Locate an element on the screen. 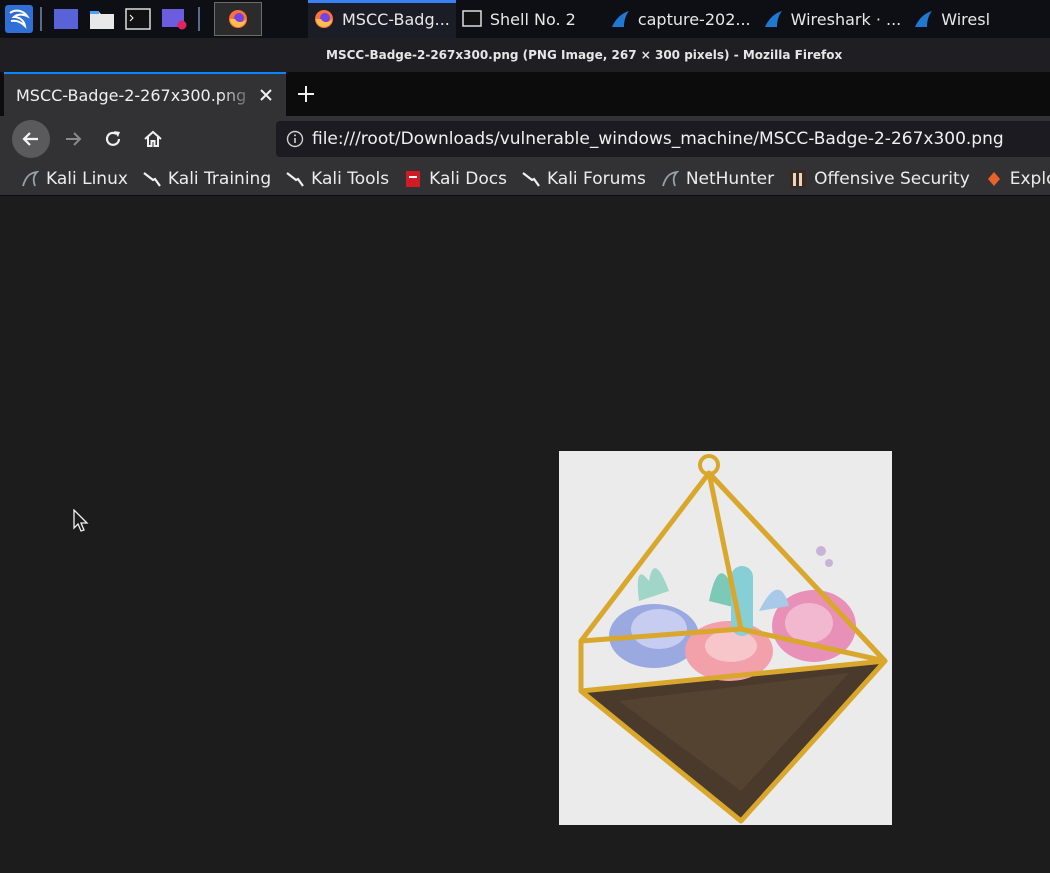 The image size is (1050, 873). screen-recorder-icon is located at coordinates (174, 19).